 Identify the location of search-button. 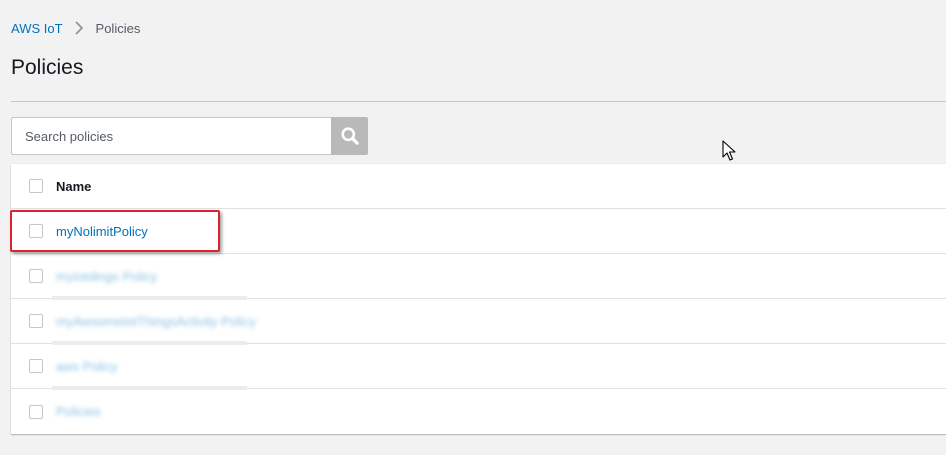
(349, 136).